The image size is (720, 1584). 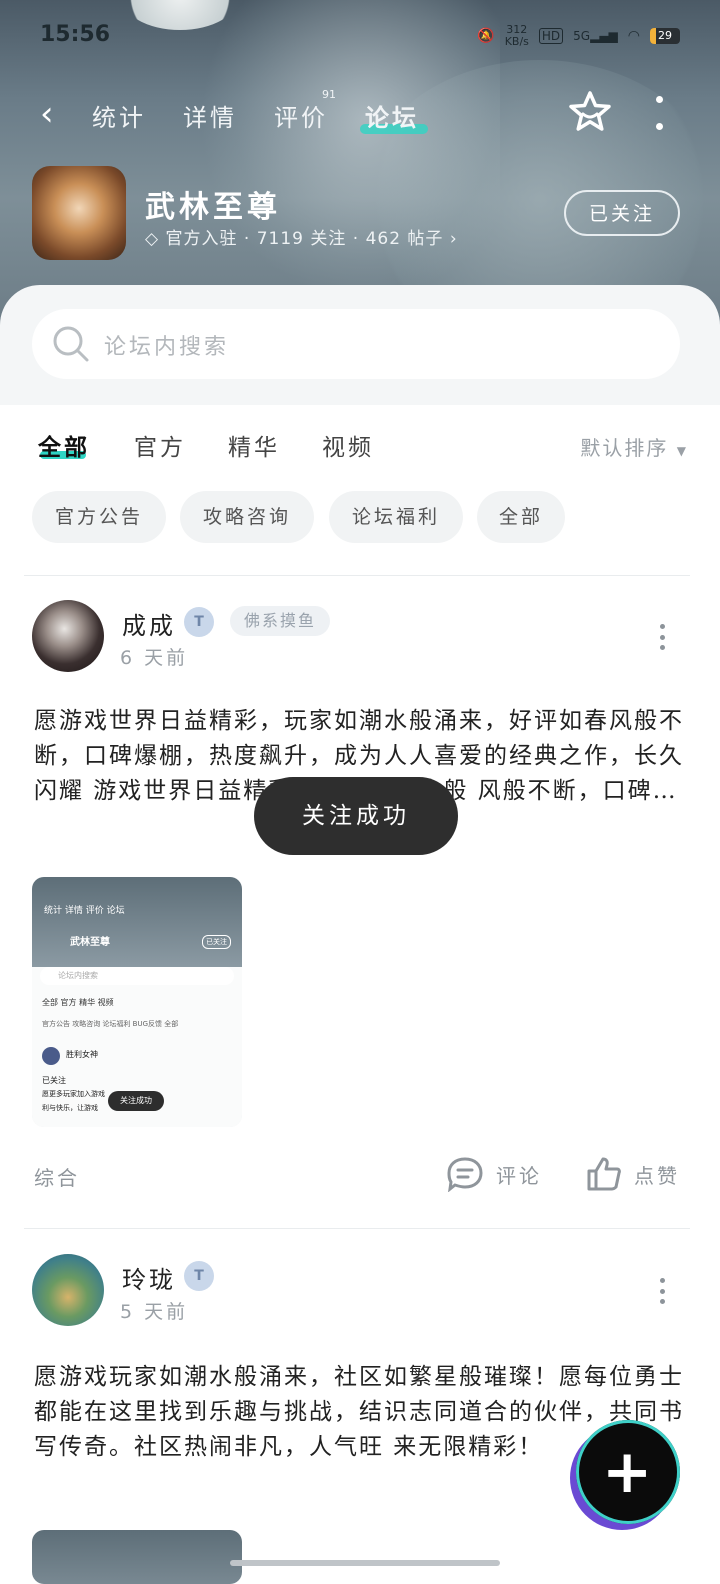 I want to click on search-section: 论坛内搜索, so click(x=360, y=345).